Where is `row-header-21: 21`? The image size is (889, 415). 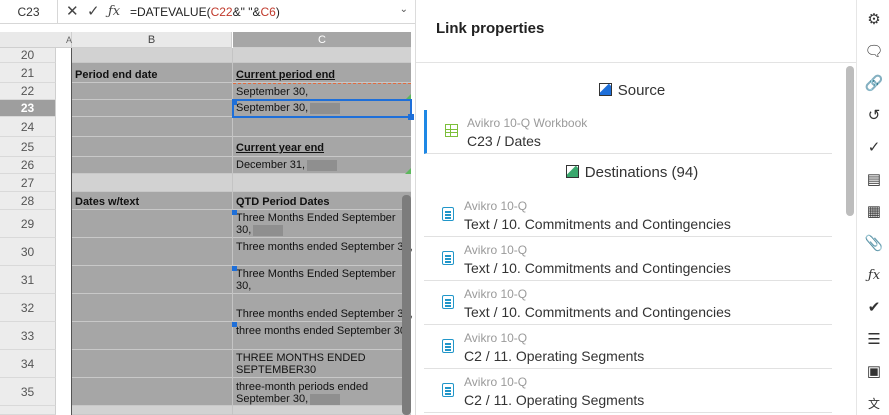 row-header-21: 21 is located at coordinates (28, 73).